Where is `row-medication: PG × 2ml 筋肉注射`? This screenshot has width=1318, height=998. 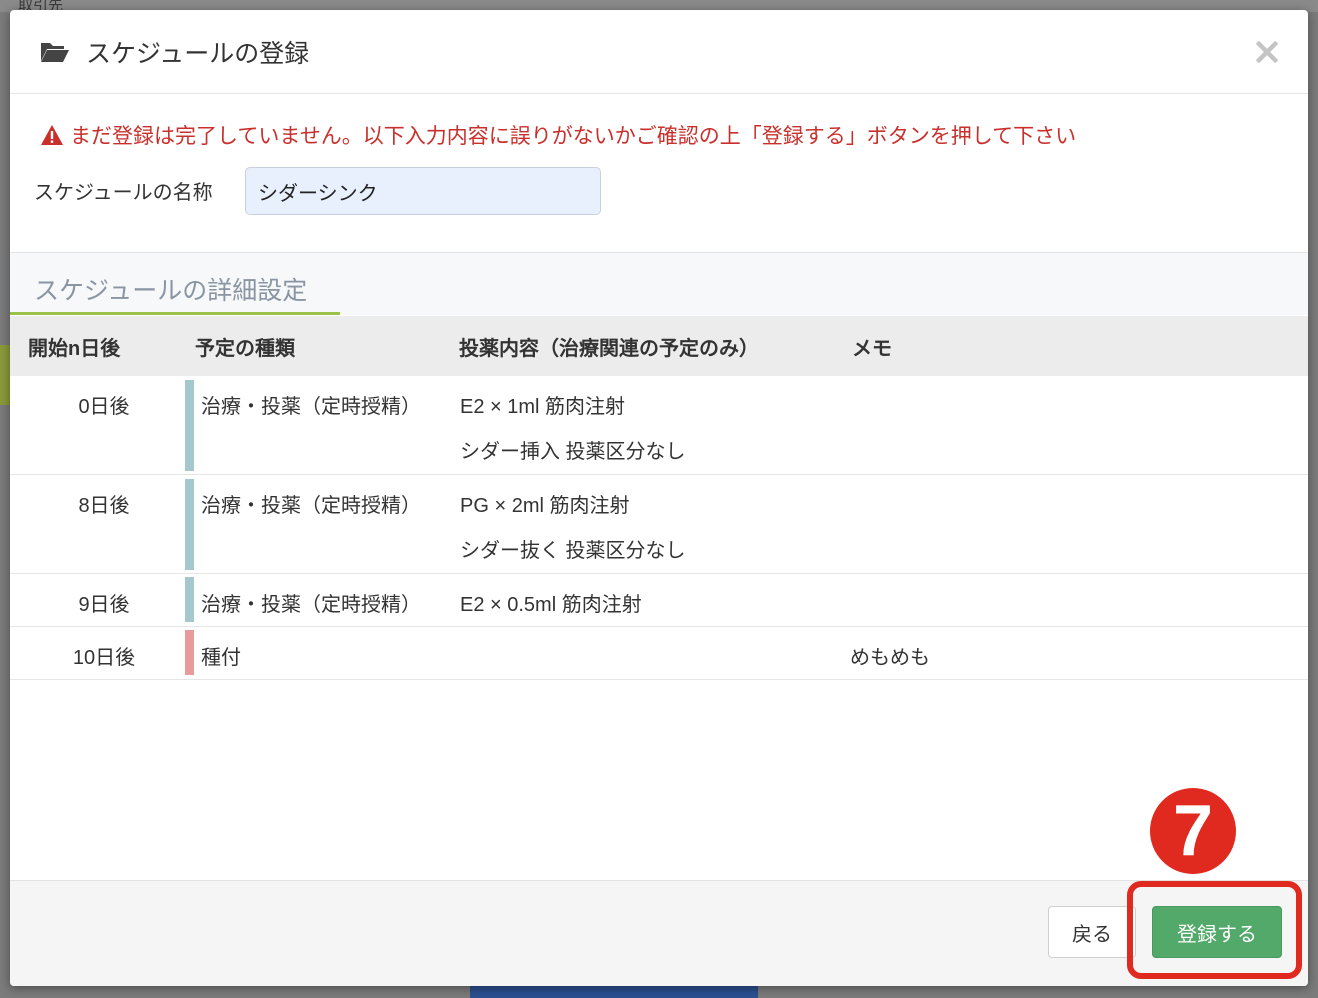
row-medication: PG × 2ml 筋肉注射 is located at coordinates (545, 506).